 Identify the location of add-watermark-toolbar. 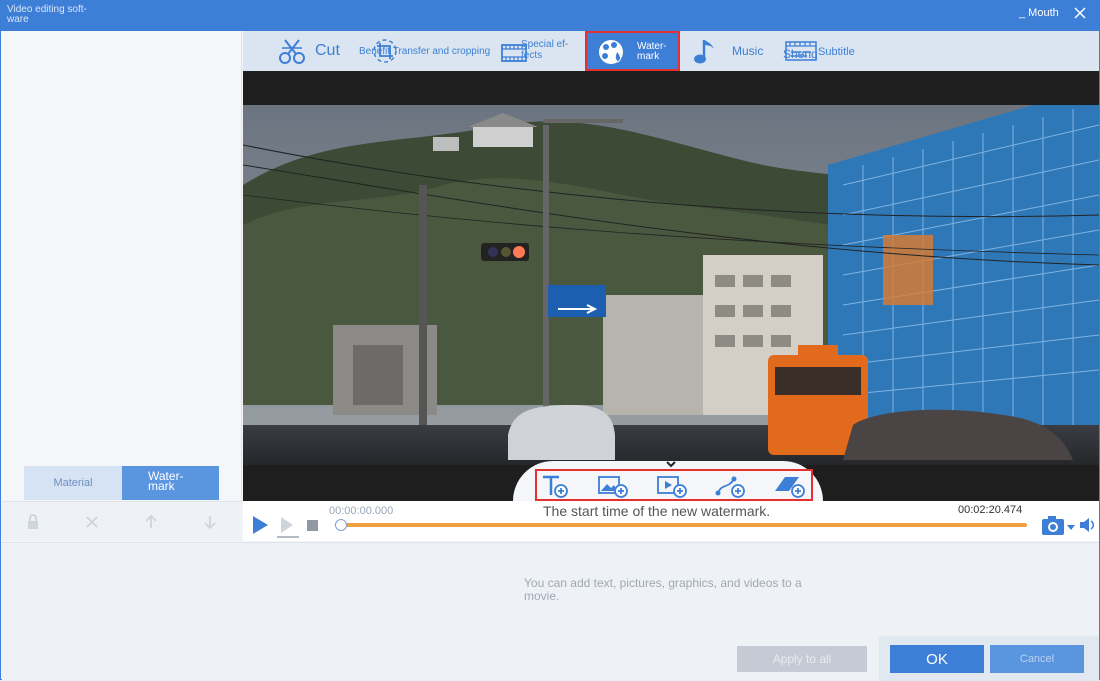
(674, 485).